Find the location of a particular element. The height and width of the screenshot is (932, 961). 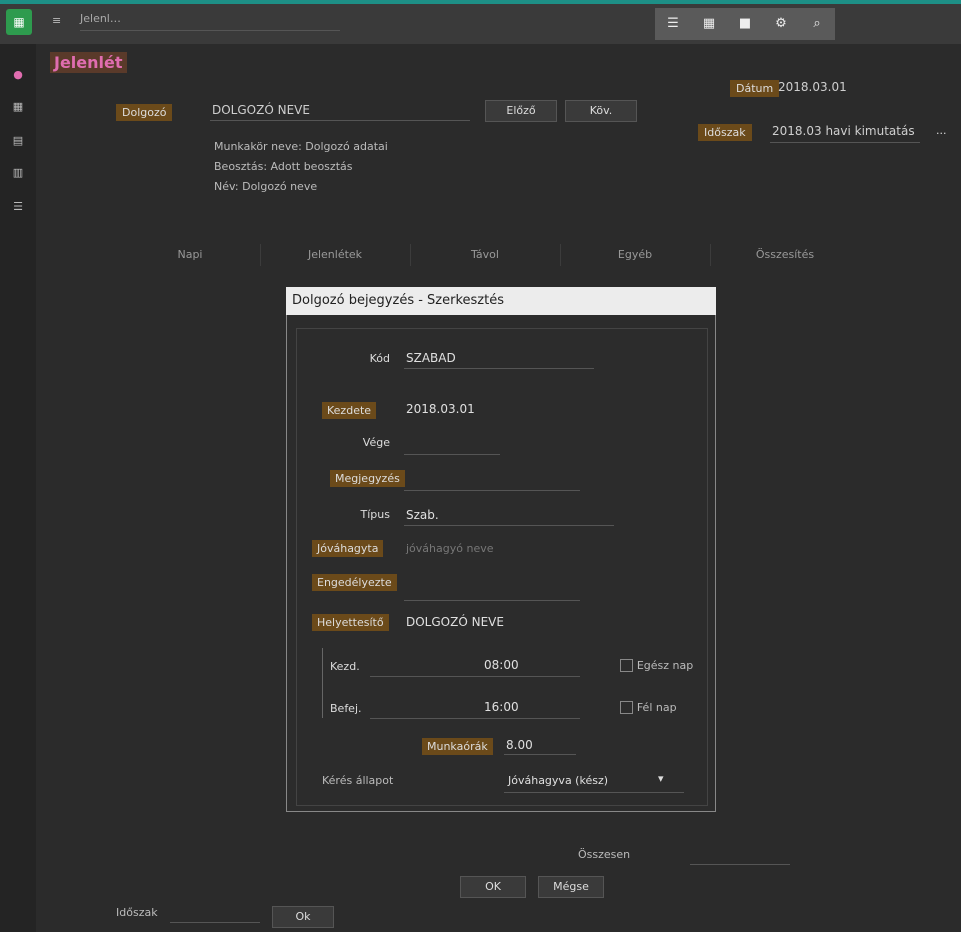

start-time-underline is located at coordinates (475, 676).